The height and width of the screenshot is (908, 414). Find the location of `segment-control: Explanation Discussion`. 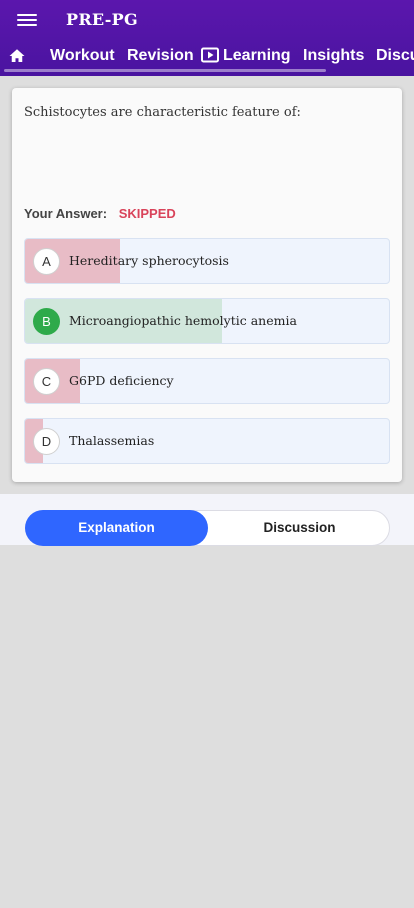

segment-control: Explanation Discussion is located at coordinates (207, 528).